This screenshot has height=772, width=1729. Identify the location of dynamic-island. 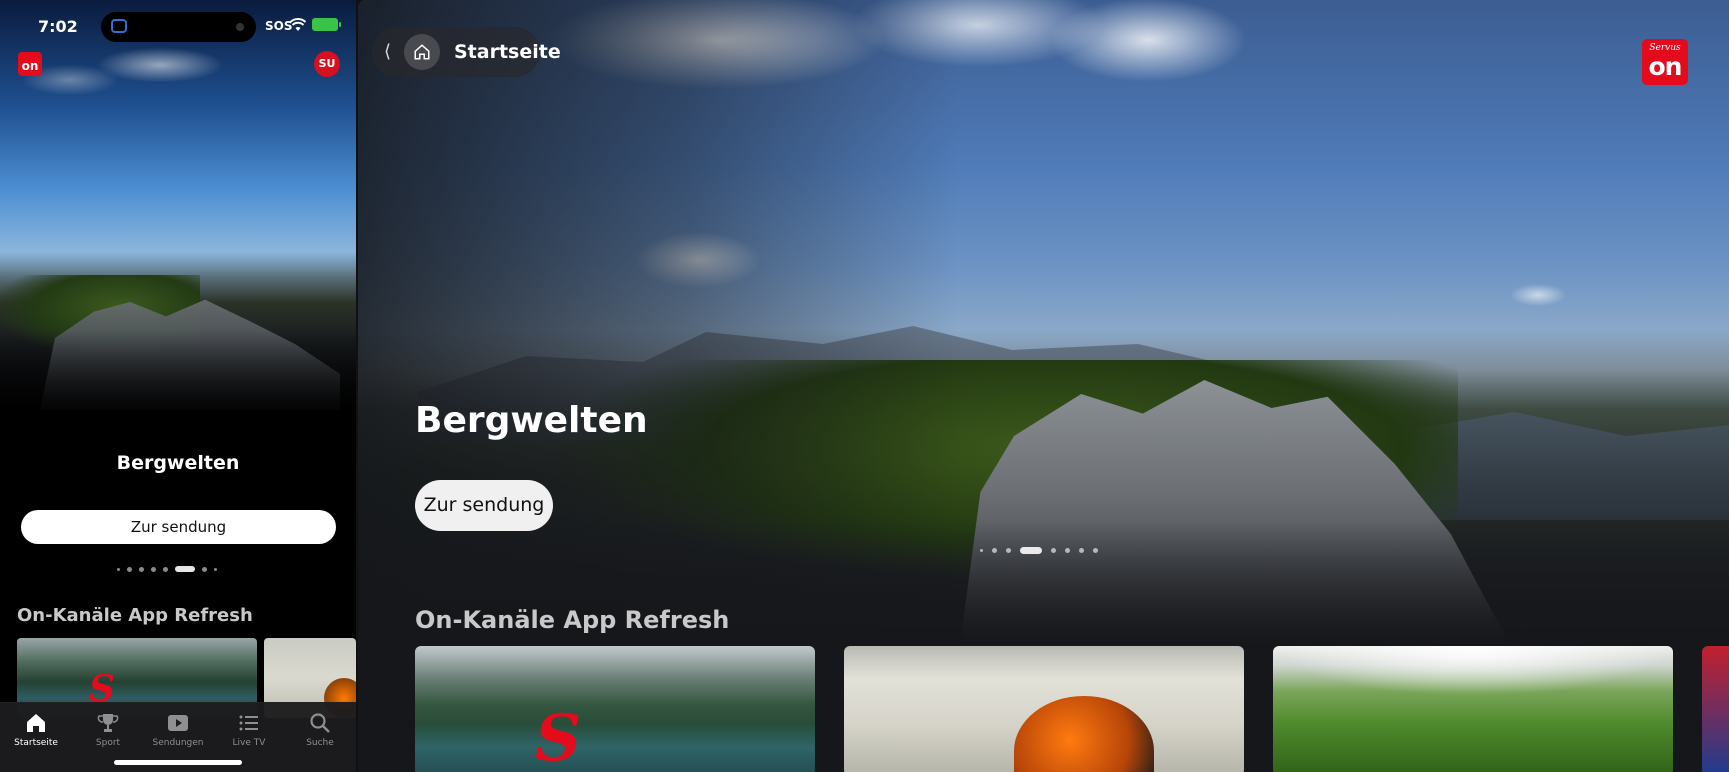
(178, 27).